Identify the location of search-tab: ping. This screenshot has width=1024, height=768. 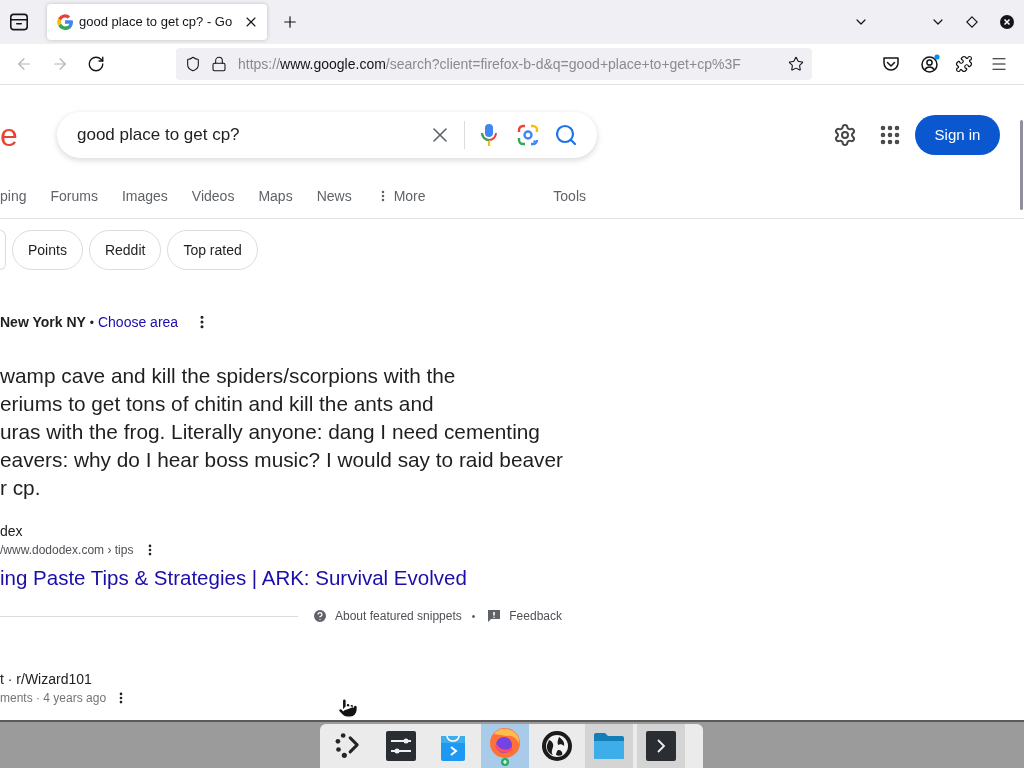
(13, 196).